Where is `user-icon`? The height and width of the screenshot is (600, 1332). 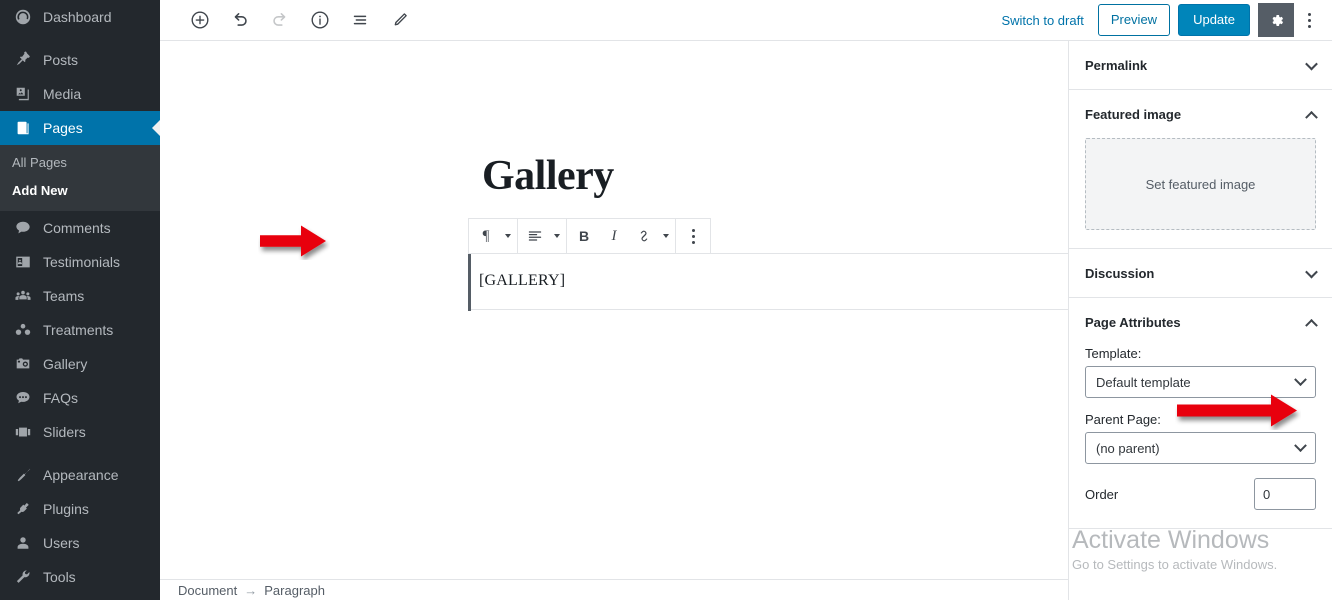 user-icon is located at coordinates (23, 543).